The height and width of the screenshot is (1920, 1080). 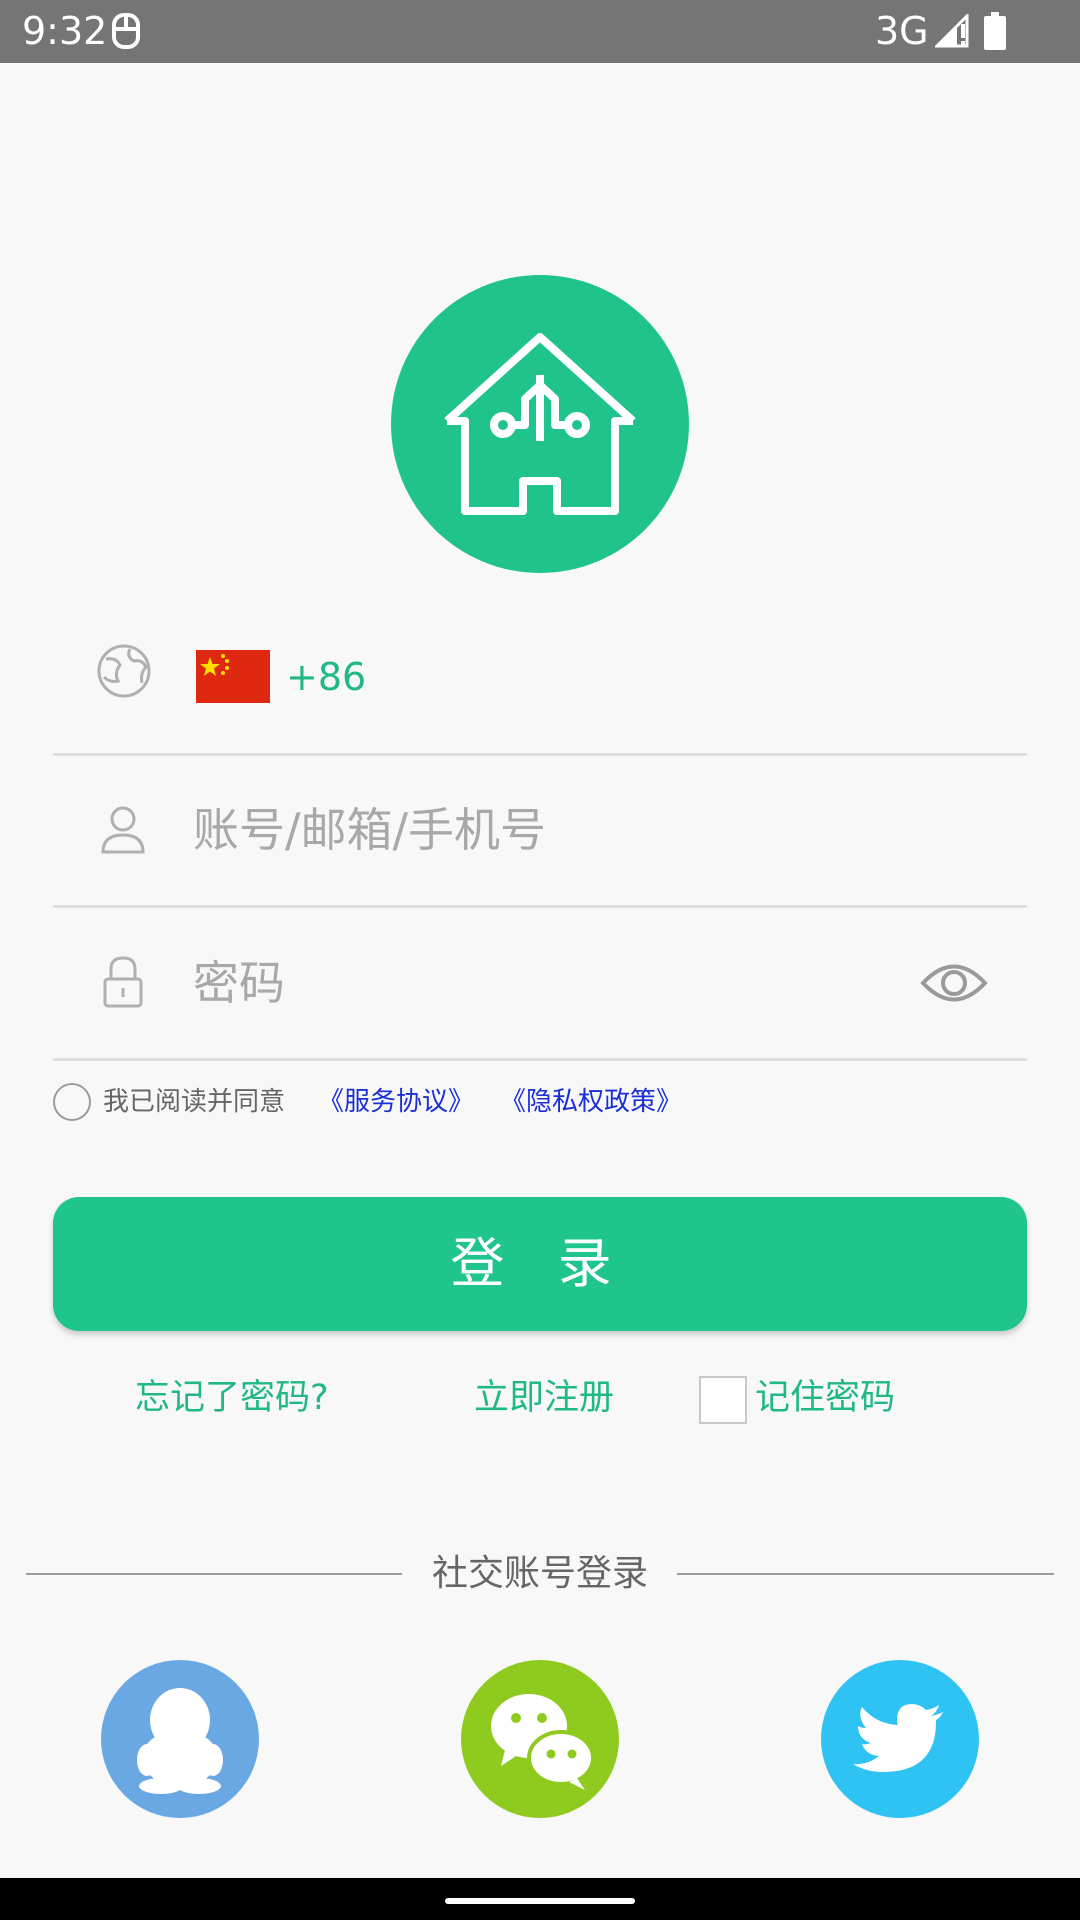 What do you see at coordinates (995, 31) in the screenshot?
I see `battery-icon` at bounding box center [995, 31].